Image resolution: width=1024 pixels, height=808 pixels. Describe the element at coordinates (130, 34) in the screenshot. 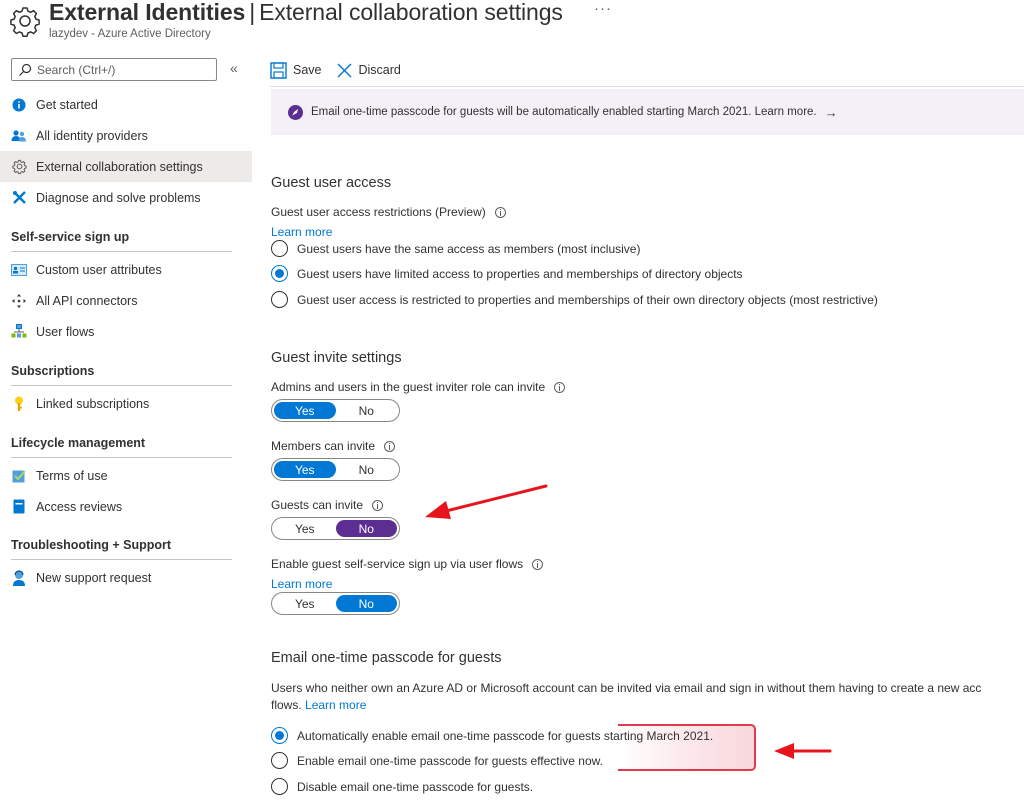

I see `page-subtitle: lazydev - Azure Active Directory` at that location.